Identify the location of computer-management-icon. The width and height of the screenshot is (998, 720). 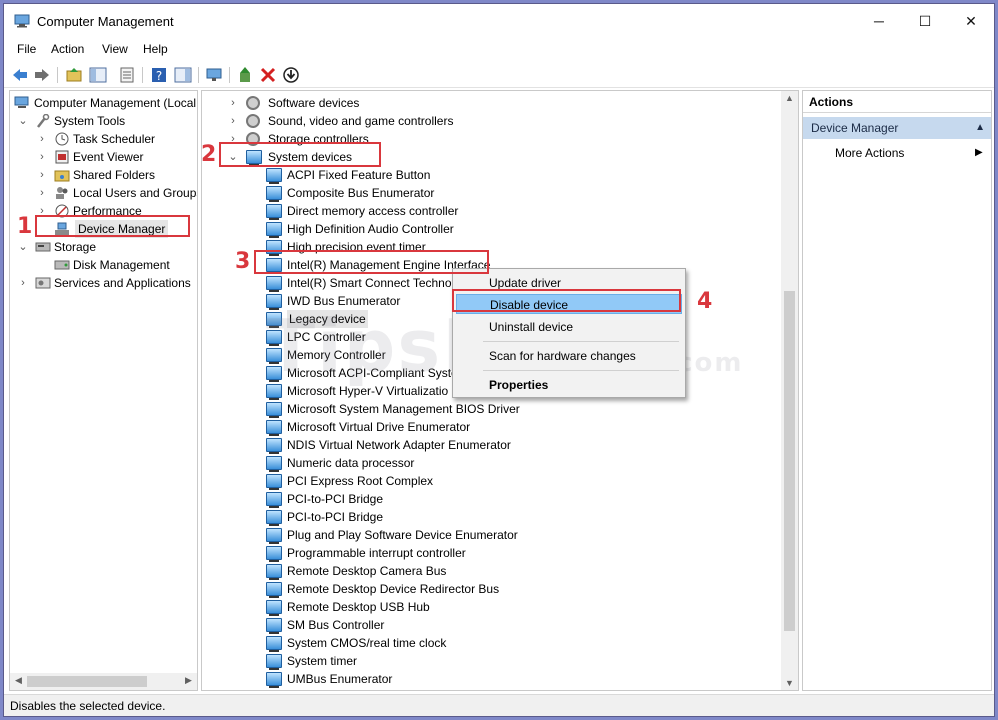
(22, 21).